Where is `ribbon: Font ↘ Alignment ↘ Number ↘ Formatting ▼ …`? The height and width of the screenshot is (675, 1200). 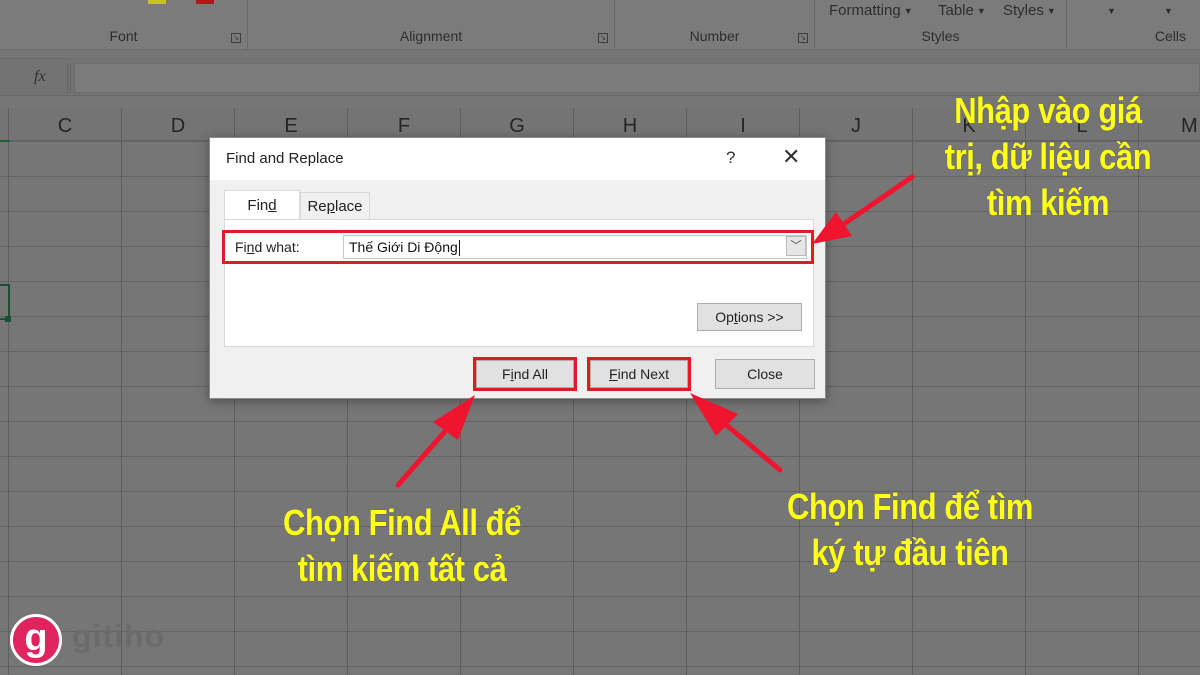 ribbon: Font ↘ Alignment ↘ Number ↘ Formatting ▼ … is located at coordinates (600, 25).